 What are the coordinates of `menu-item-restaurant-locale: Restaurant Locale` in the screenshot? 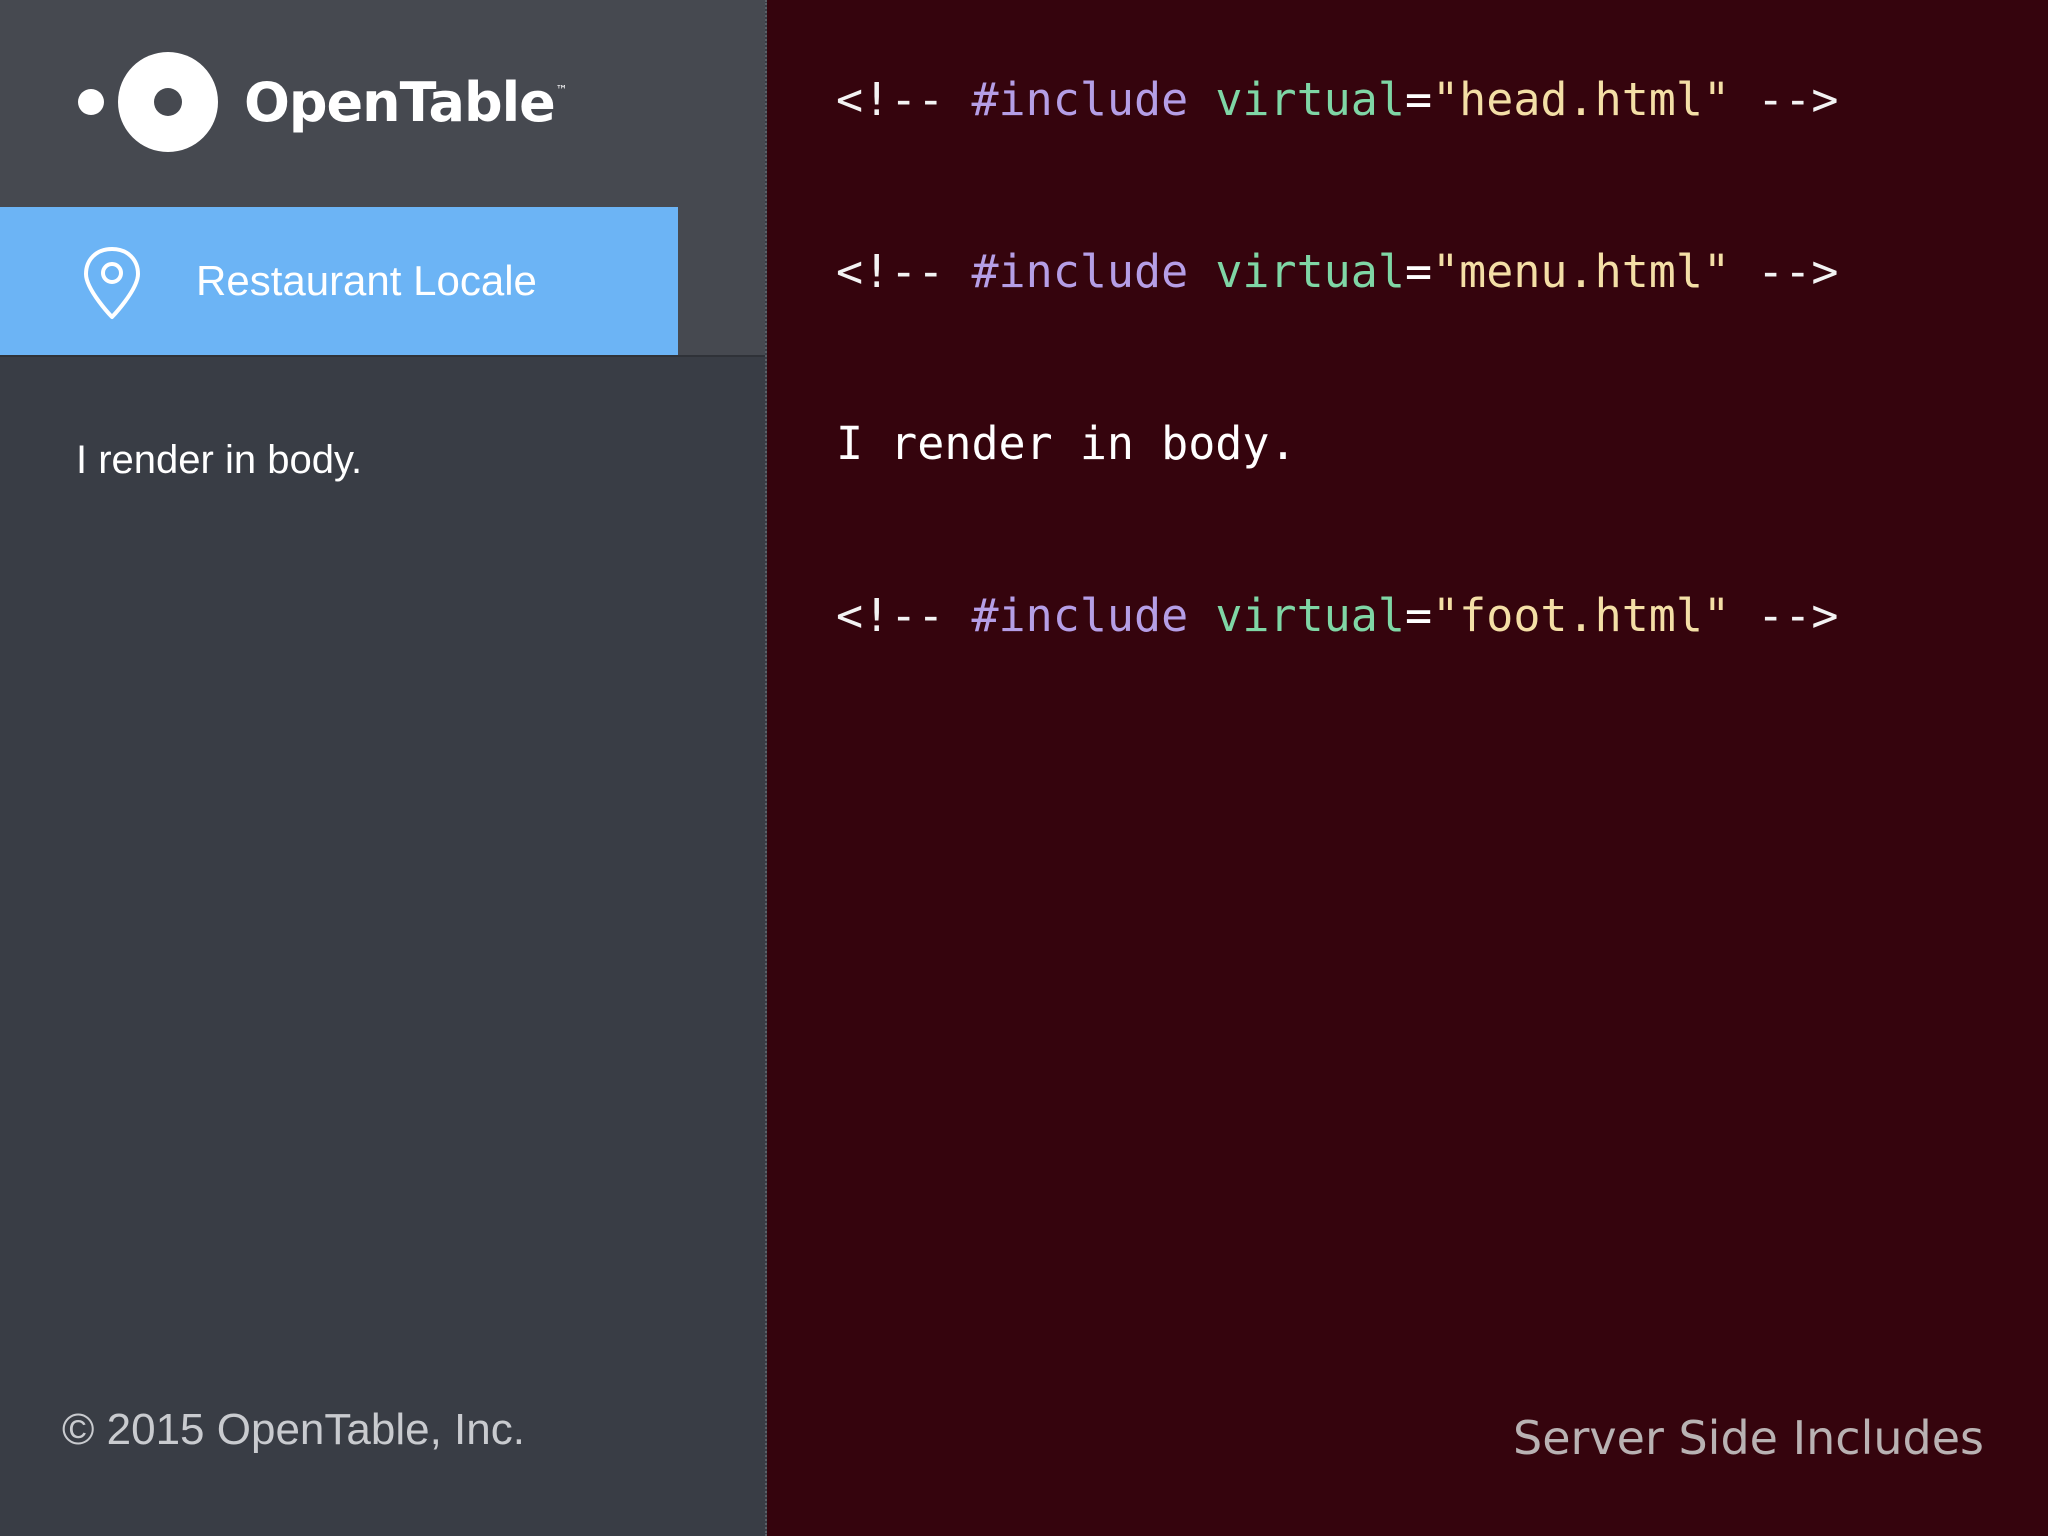 It's located at (339, 281).